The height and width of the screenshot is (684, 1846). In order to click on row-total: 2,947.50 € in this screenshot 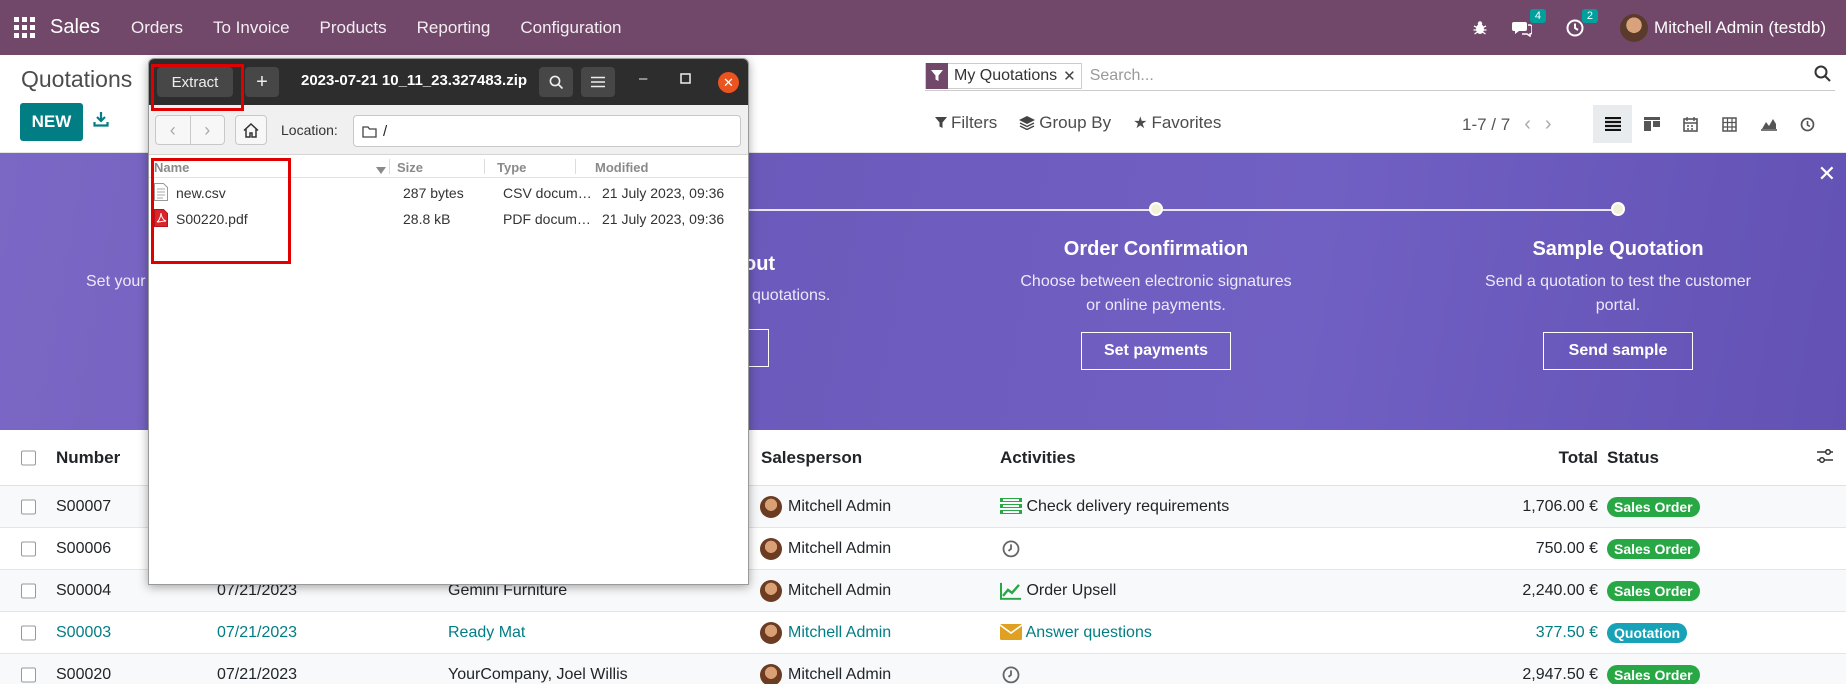, I will do `click(1560, 674)`.